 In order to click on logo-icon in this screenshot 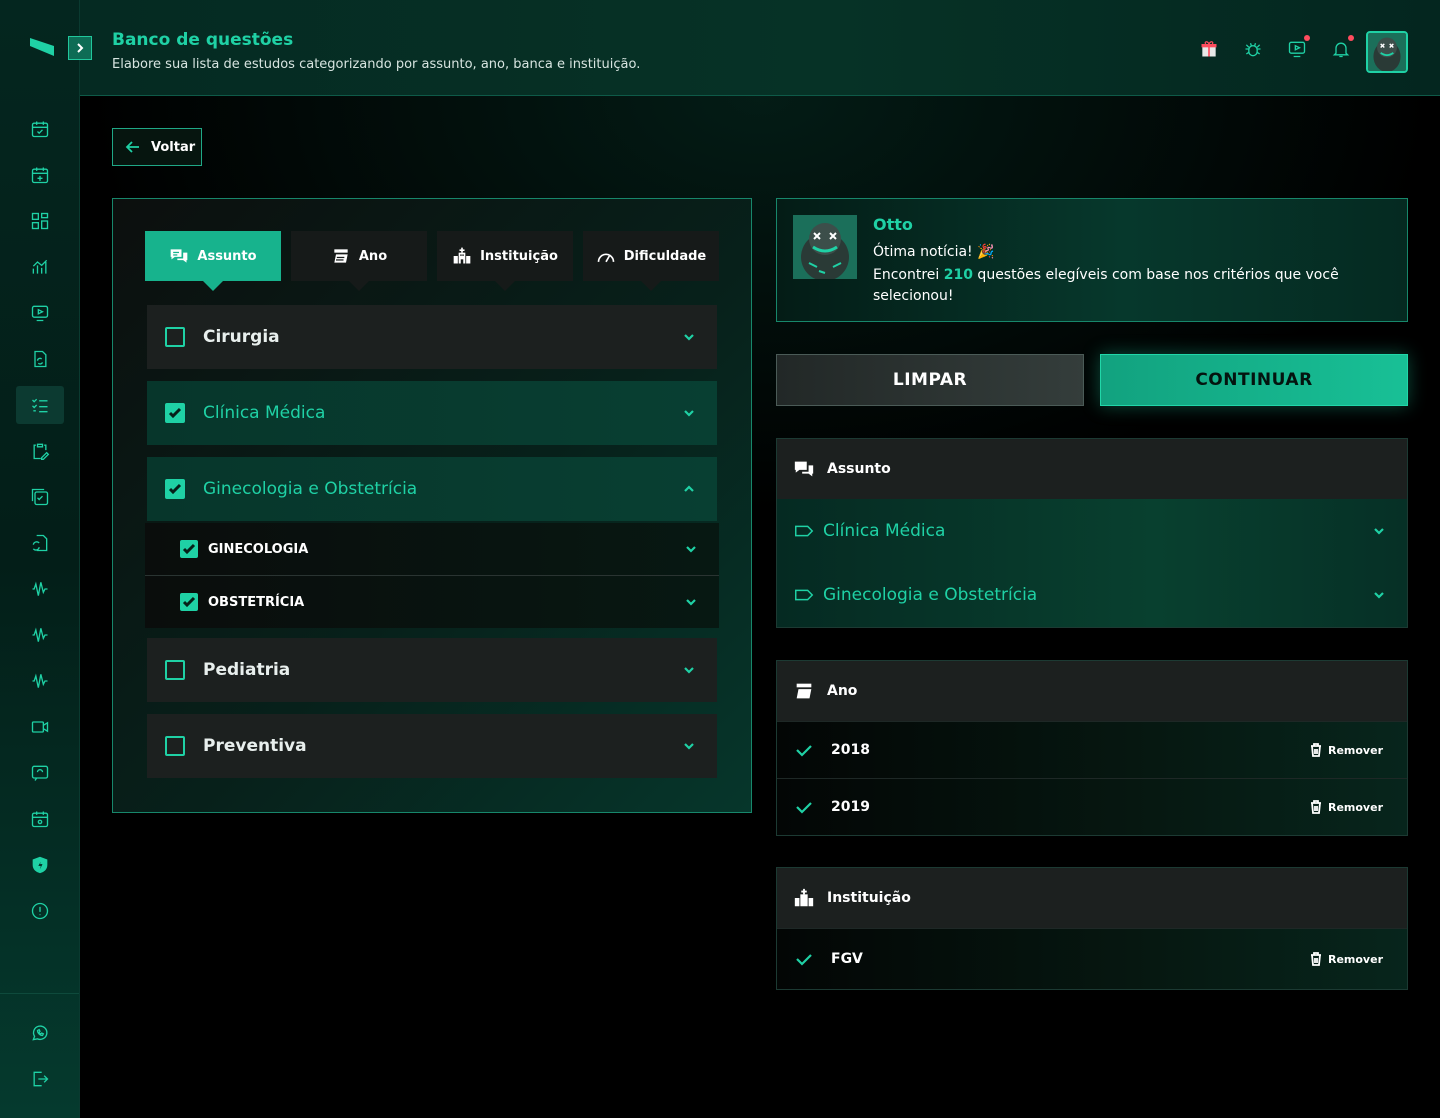, I will do `click(42, 47)`.